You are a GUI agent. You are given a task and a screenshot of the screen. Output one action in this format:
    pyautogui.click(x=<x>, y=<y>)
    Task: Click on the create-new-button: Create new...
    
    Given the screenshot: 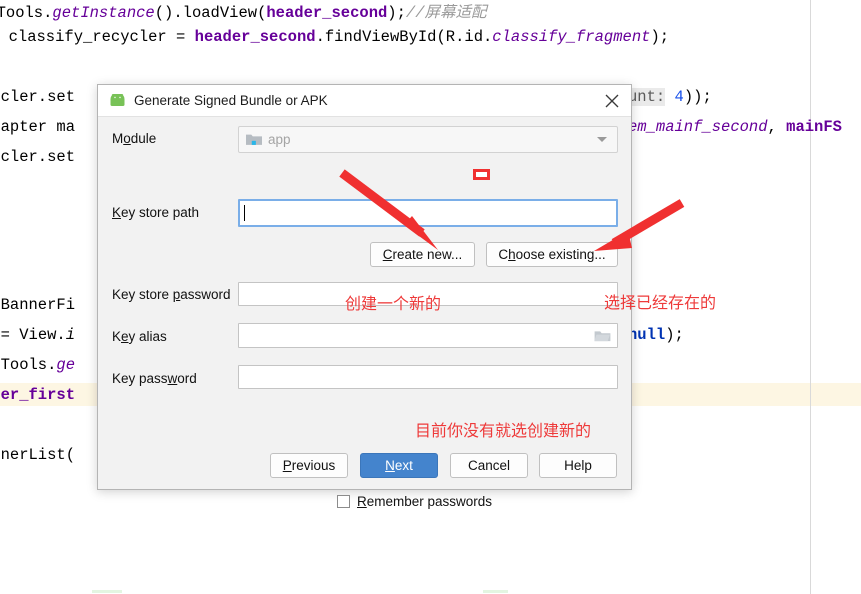 What is the action you would take?
    pyautogui.click(x=422, y=254)
    